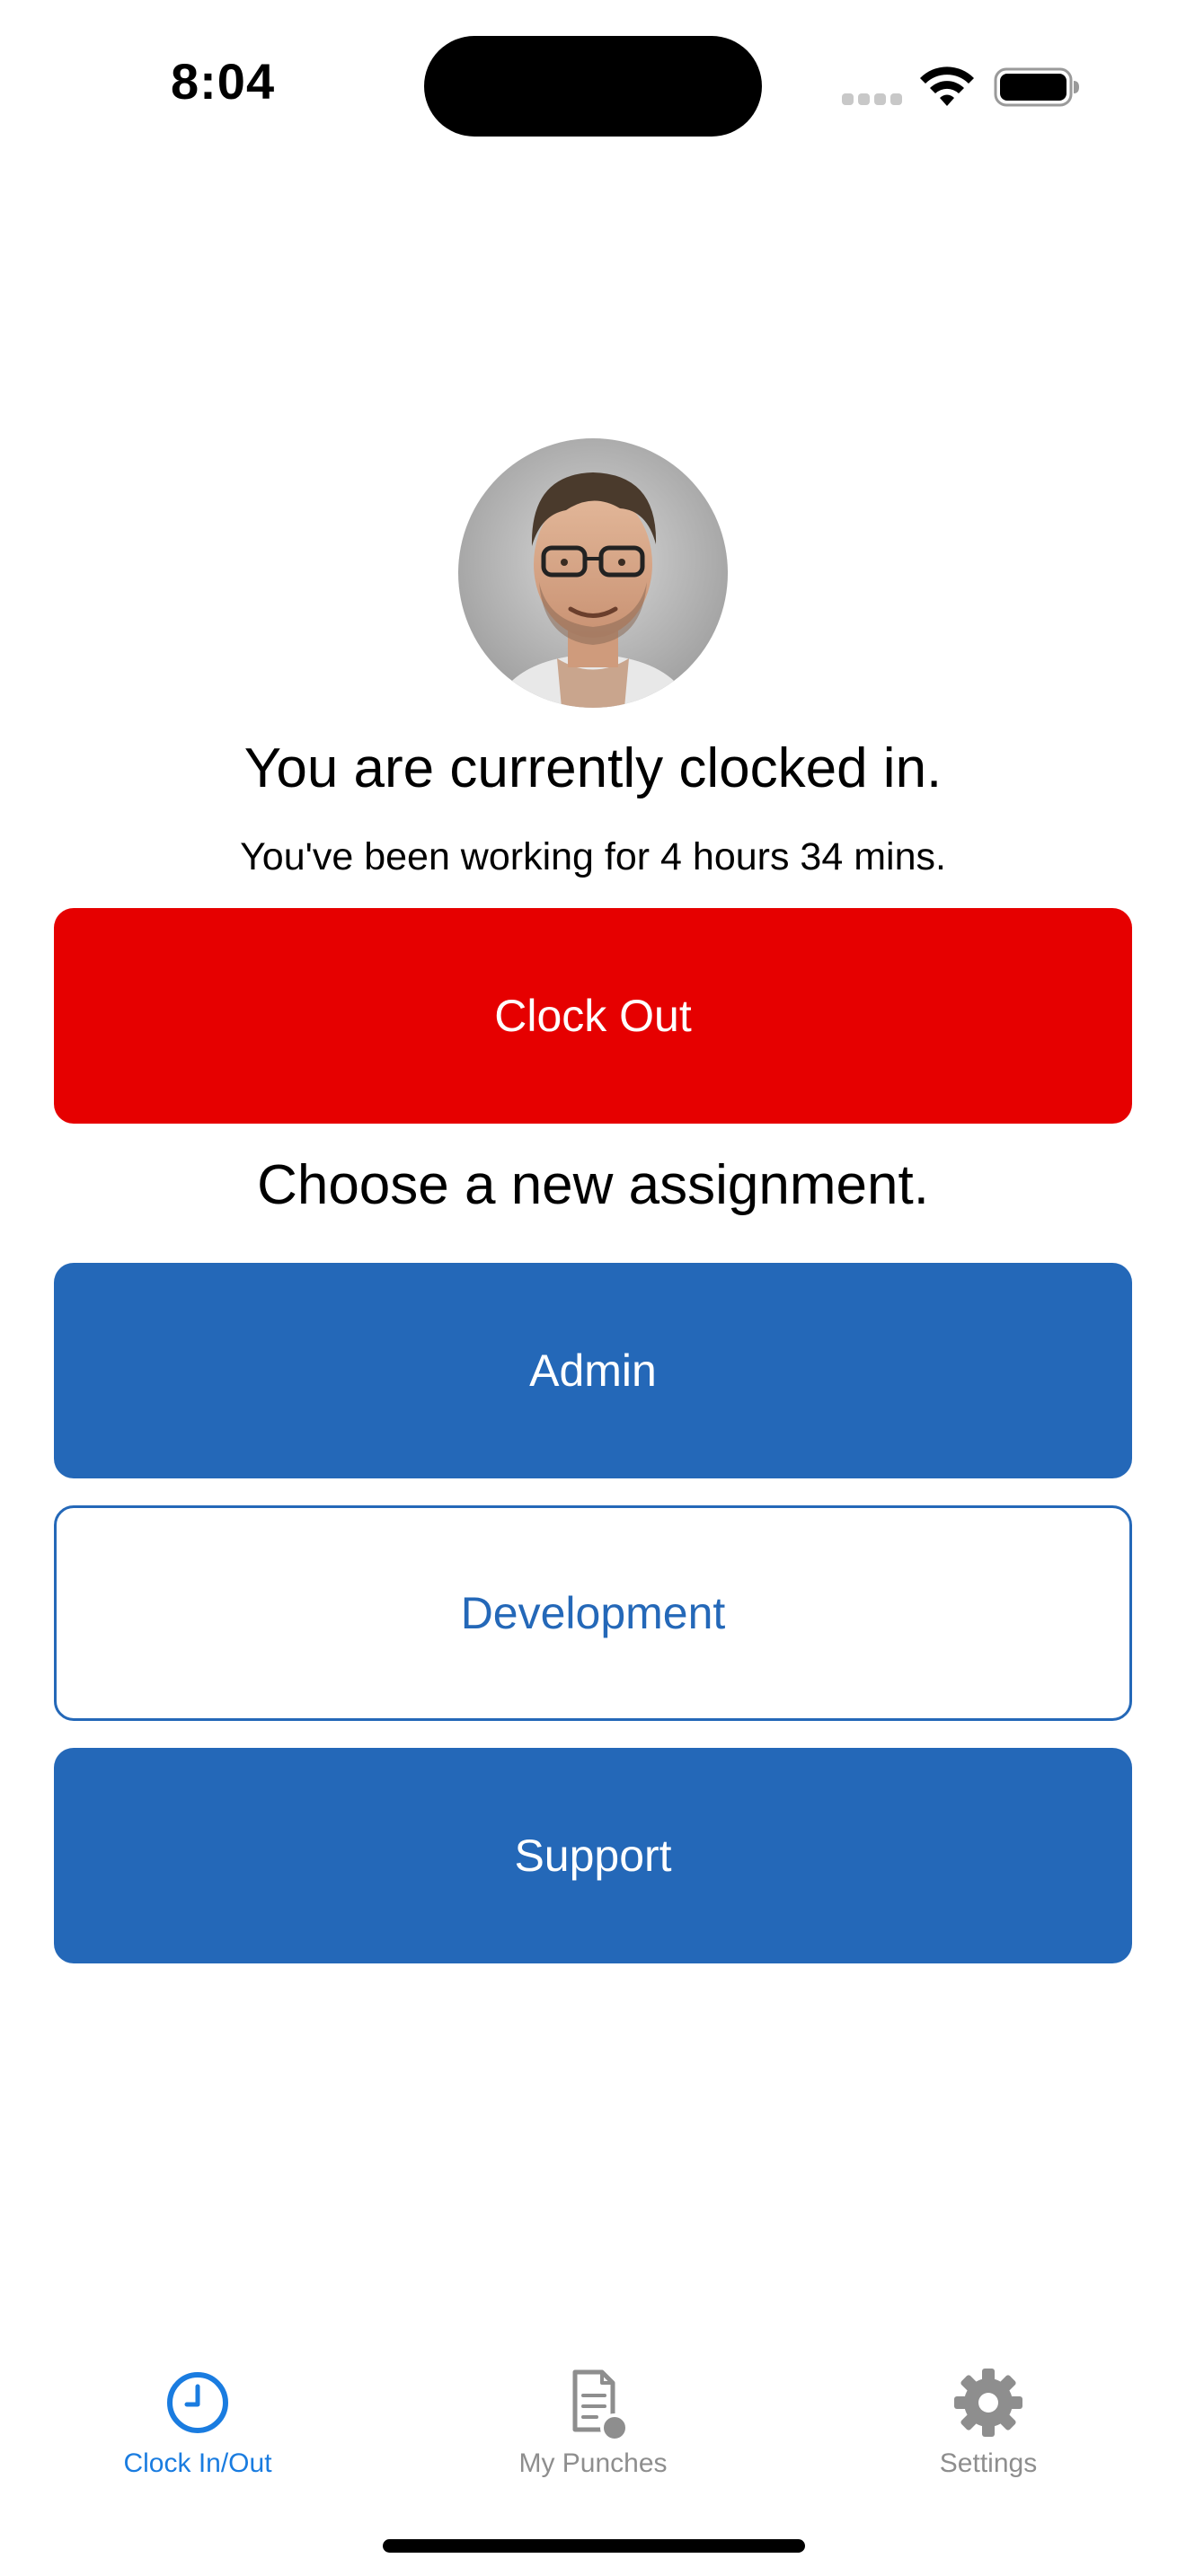 The height and width of the screenshot is (2576, 1186). Describe the element at coordinates (1036, 87) in the screenshot. I see `battery-icon` at that location.